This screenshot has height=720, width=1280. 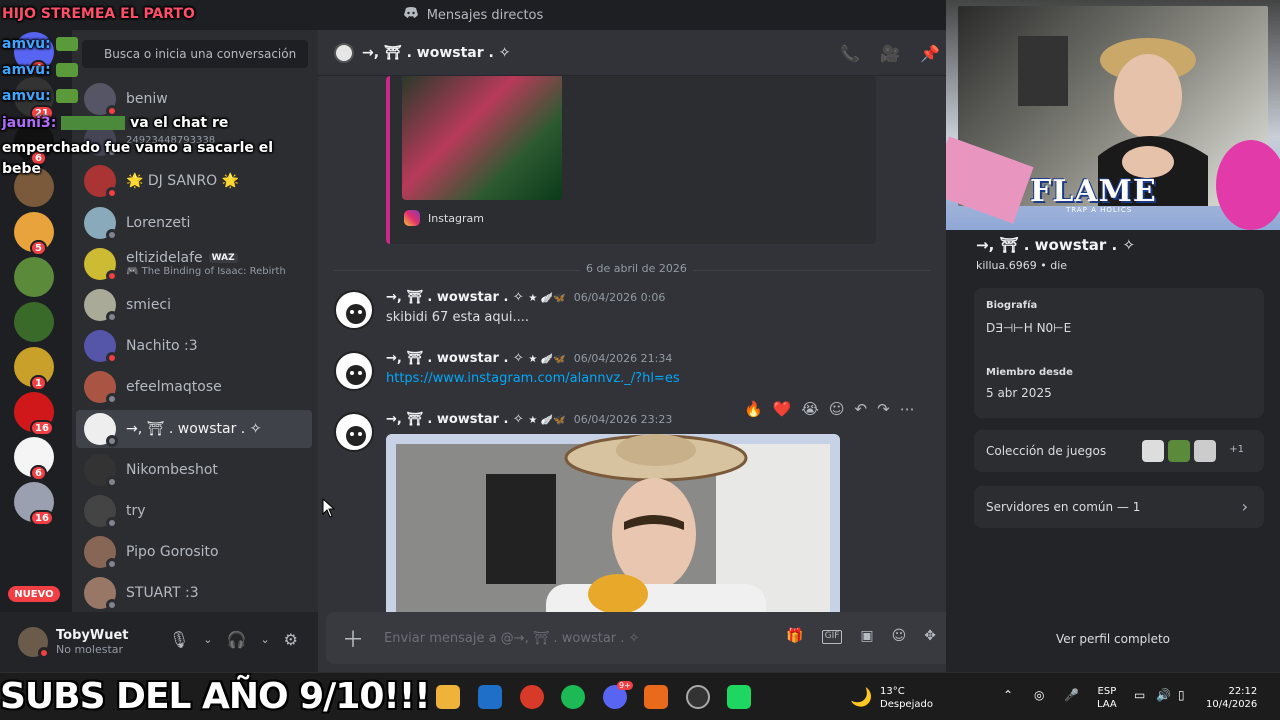 What do you see at coordinates (613, 534) in the screenshot?
I see `message-image-attachment` at bounding box center [613, 534].